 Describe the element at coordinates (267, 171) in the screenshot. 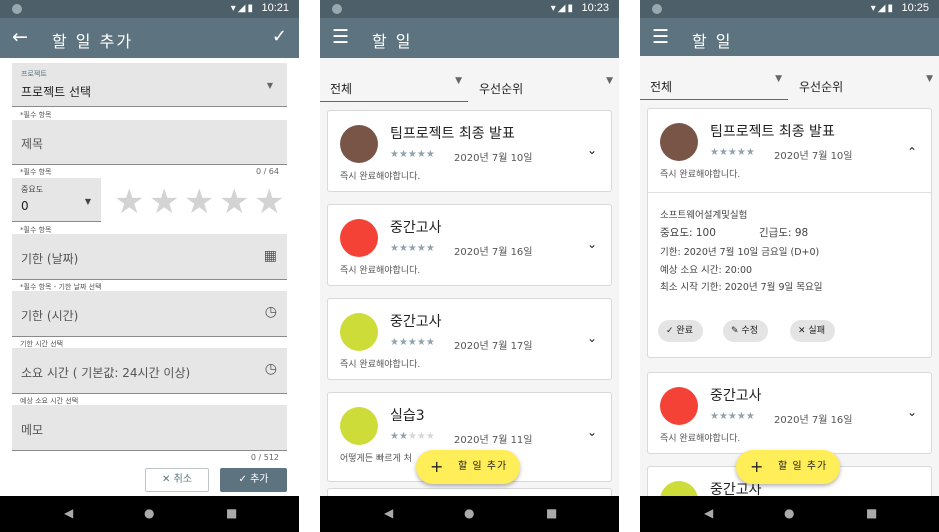

I see `title-counter: 0 / 64` at that location.